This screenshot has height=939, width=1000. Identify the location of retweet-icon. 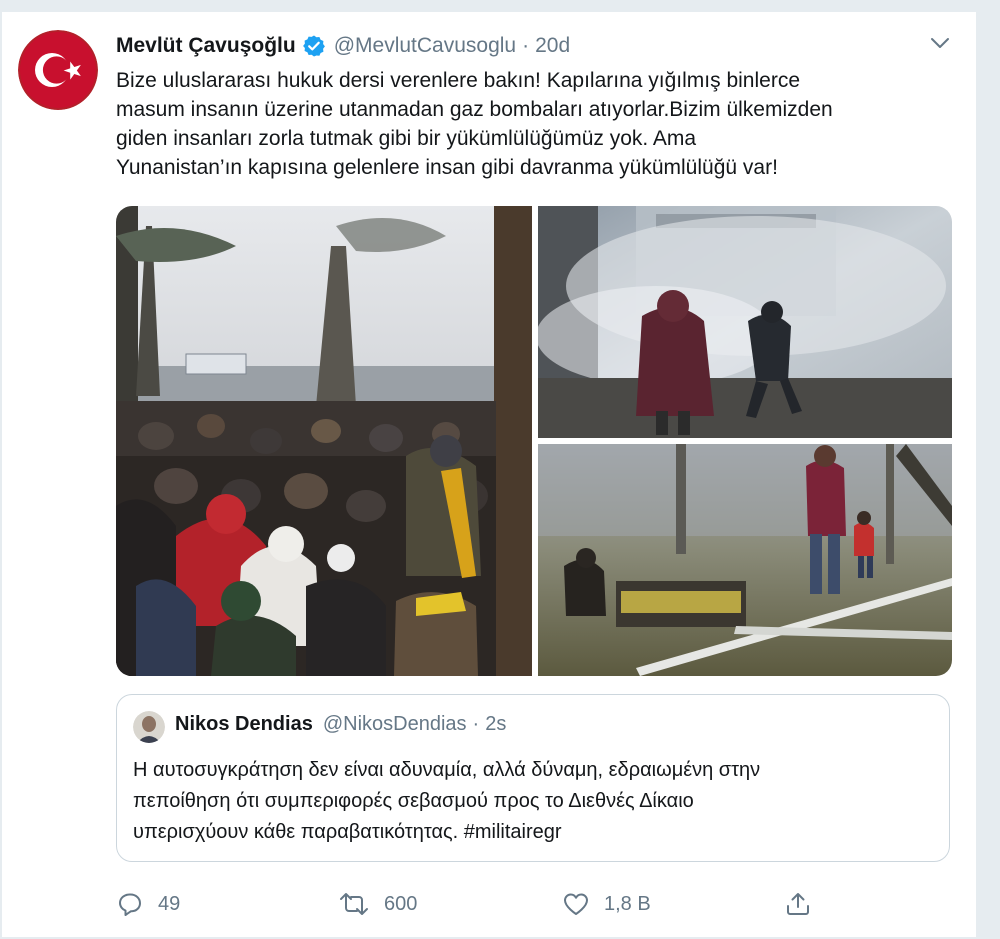
(354, 904).